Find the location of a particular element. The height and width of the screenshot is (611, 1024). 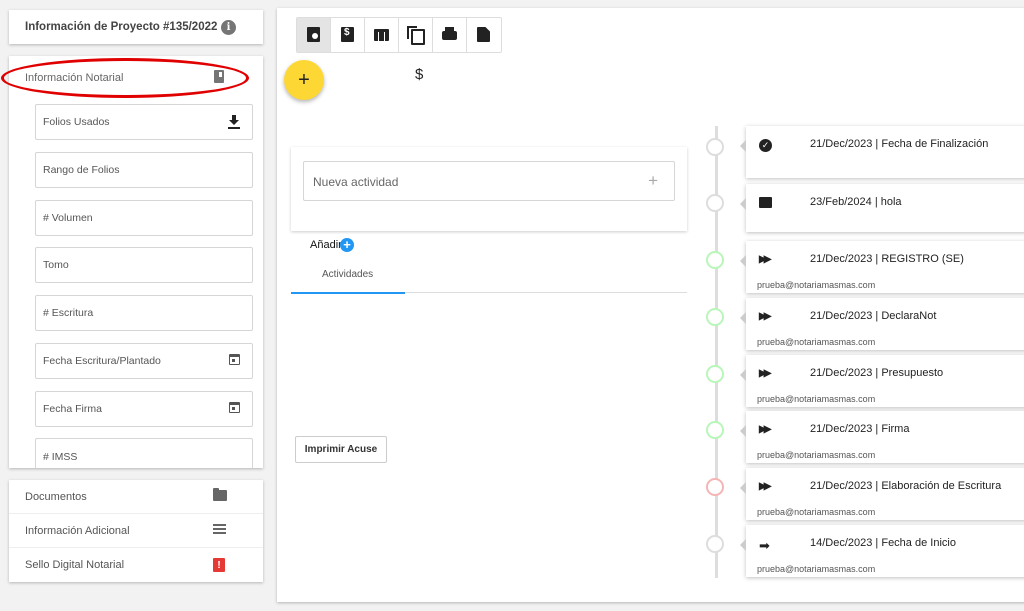

folios-usados-field: Folios Usados is located at coordinates (144, 122).